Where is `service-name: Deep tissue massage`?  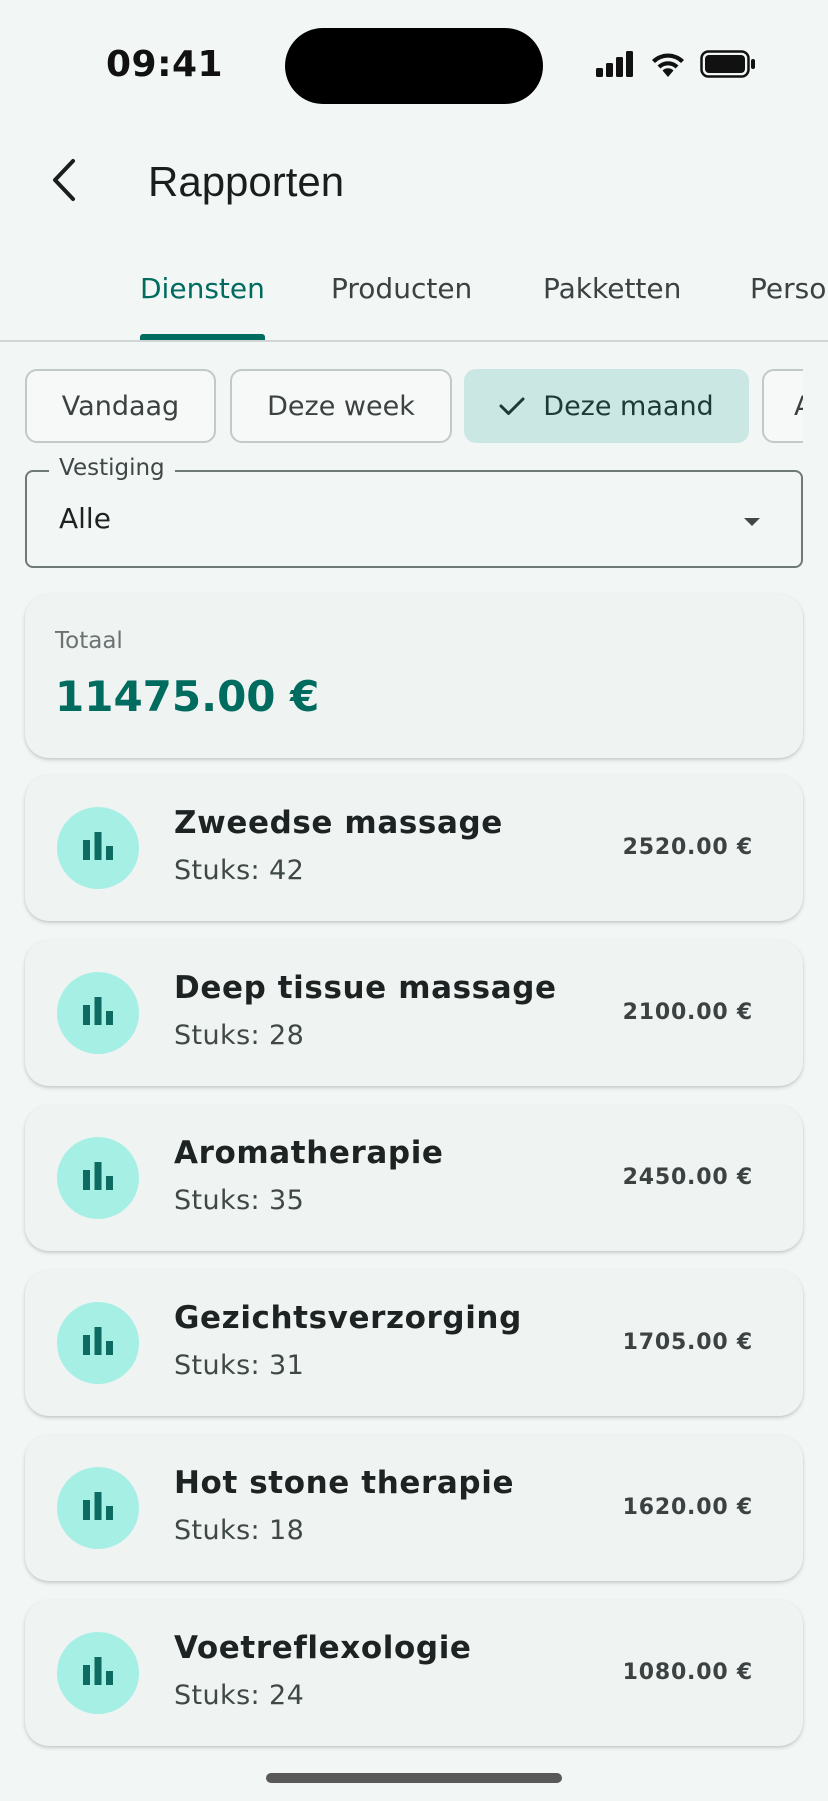 service-name: Deep tissue massage is located at coordinates (365, 988).